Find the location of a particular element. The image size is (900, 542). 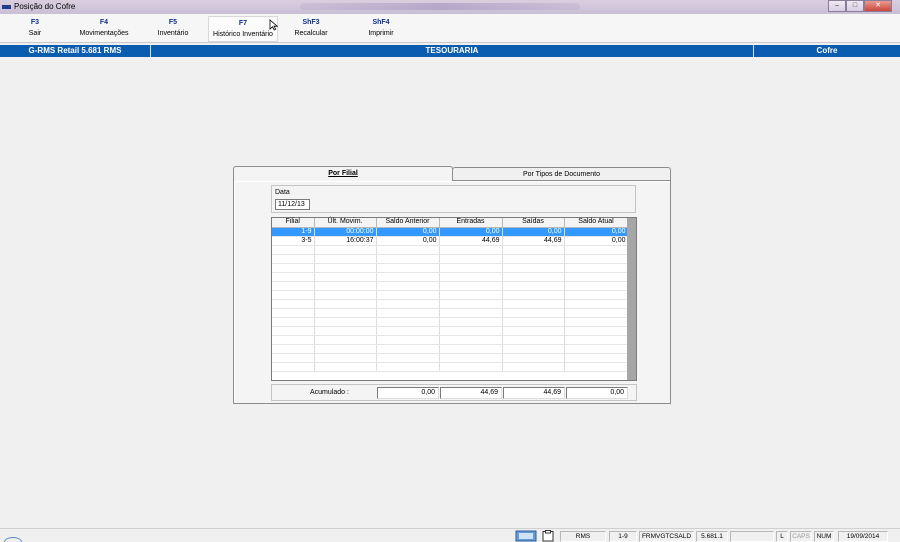

mouse-cursor-icon is located at coordinates (274, 25).